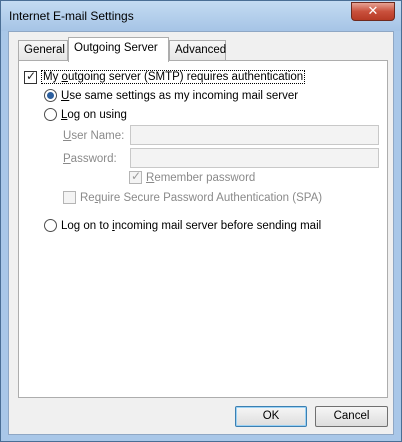 This screenshot has height=442, width=402. I want to click on user-name-field, so click(254, 135).